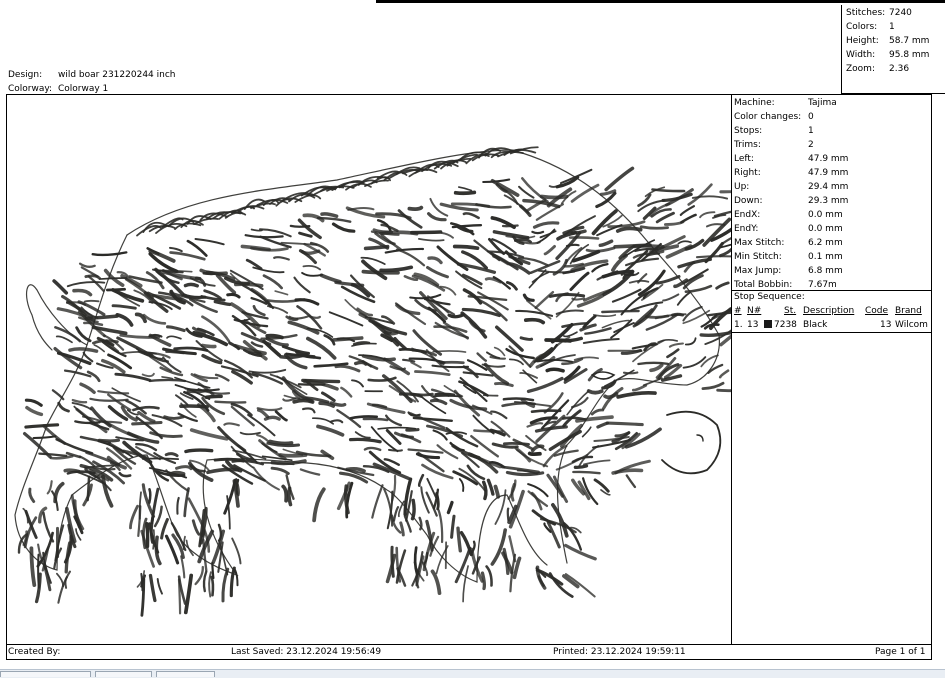  What do you see at coordinates (731, 369) in the screenshot?
I see `panel-divider` at bounding box center [731, 369].